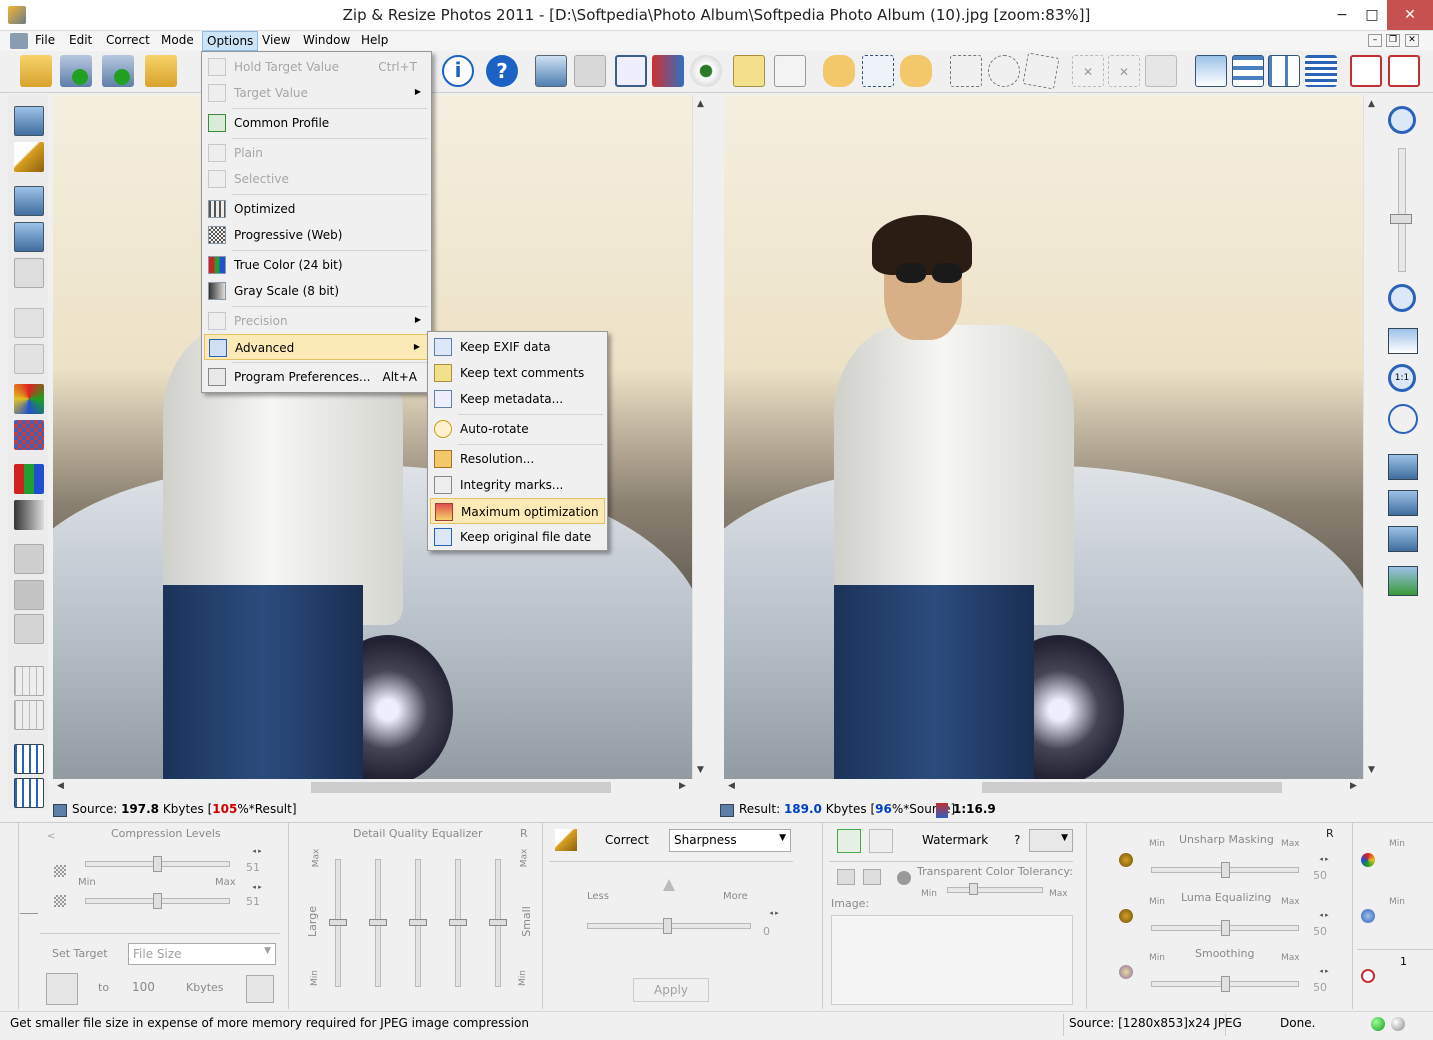 The width and height of the screenshot is (1433, 1040). Describe the element at coordinates (19, 41) in the screenshot. I see `document-icon` at that location.